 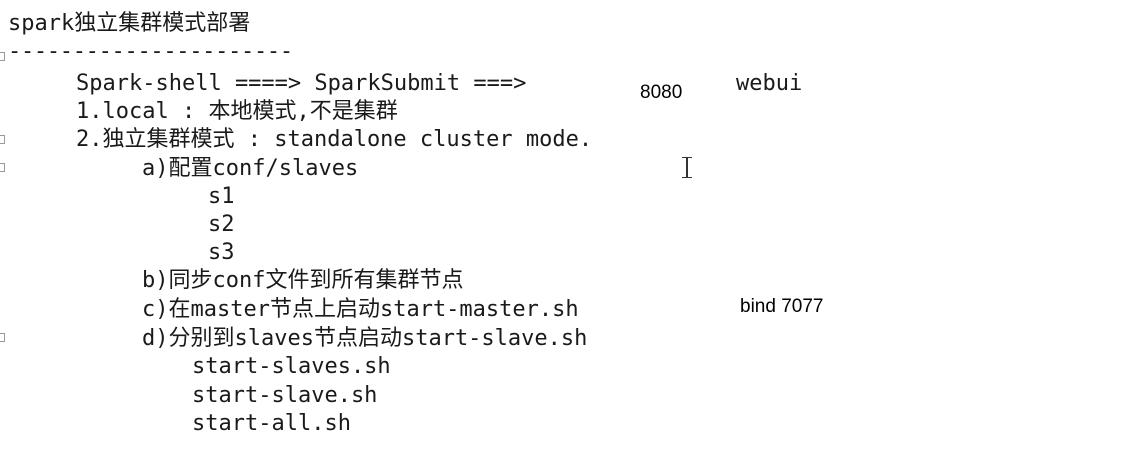 What do you see at coordinates (271, 423) in the screenshot?
I see `script-start-all: start-all.sh` at bounding box center [271, 423].